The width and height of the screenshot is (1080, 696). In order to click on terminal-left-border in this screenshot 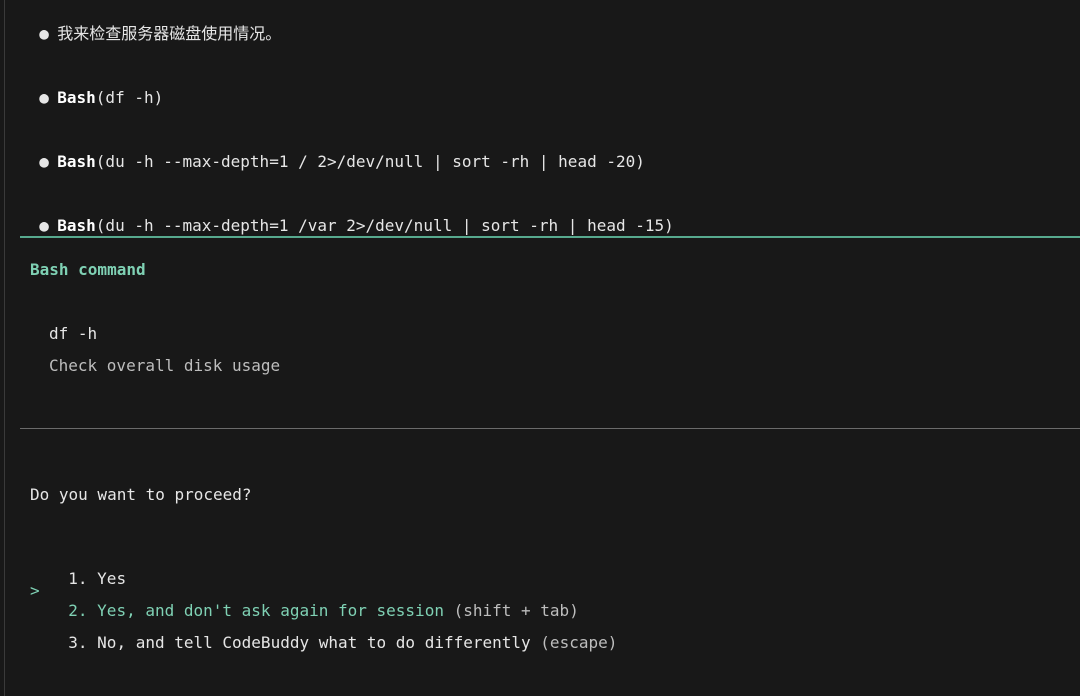, I will do `click(4, 348)`.